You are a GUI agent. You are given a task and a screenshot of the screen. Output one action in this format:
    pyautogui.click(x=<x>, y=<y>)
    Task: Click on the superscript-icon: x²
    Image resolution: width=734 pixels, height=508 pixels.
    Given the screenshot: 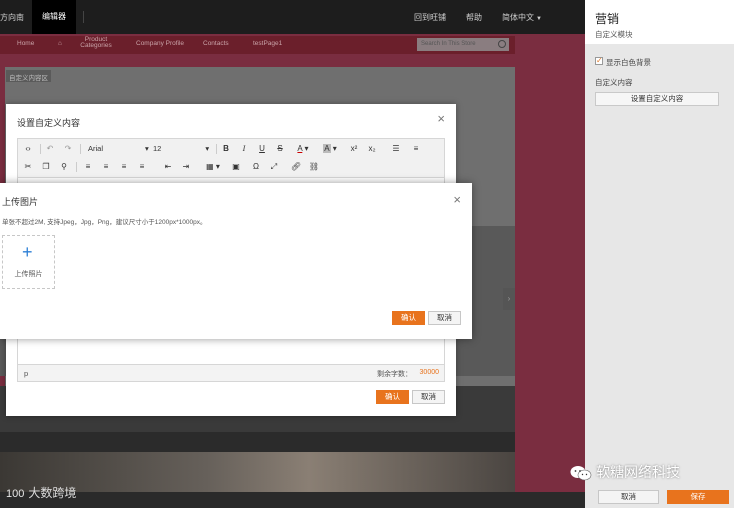 What is the action you would take?
    pyautogui.click(x=354, y=149)
    